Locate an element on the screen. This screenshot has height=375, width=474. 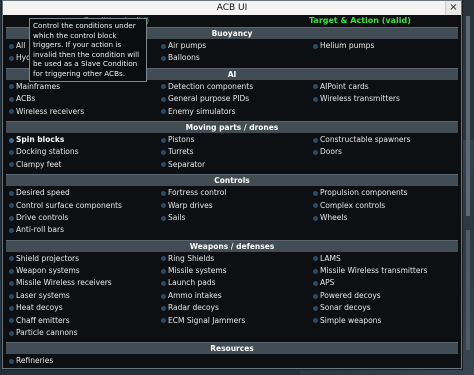
condition-option: Particle cannons is located at coordinates (82, 333).